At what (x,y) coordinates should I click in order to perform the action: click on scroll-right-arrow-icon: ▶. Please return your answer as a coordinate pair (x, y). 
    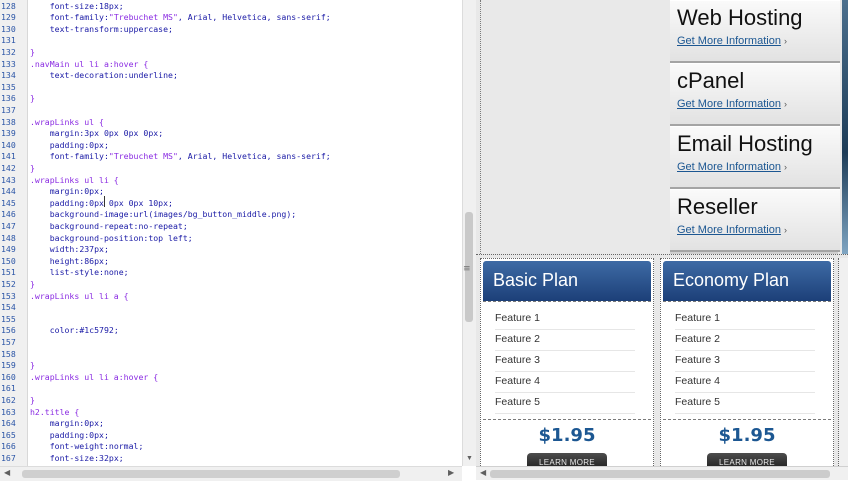
    Looking at the image, I should click on (451, 472).